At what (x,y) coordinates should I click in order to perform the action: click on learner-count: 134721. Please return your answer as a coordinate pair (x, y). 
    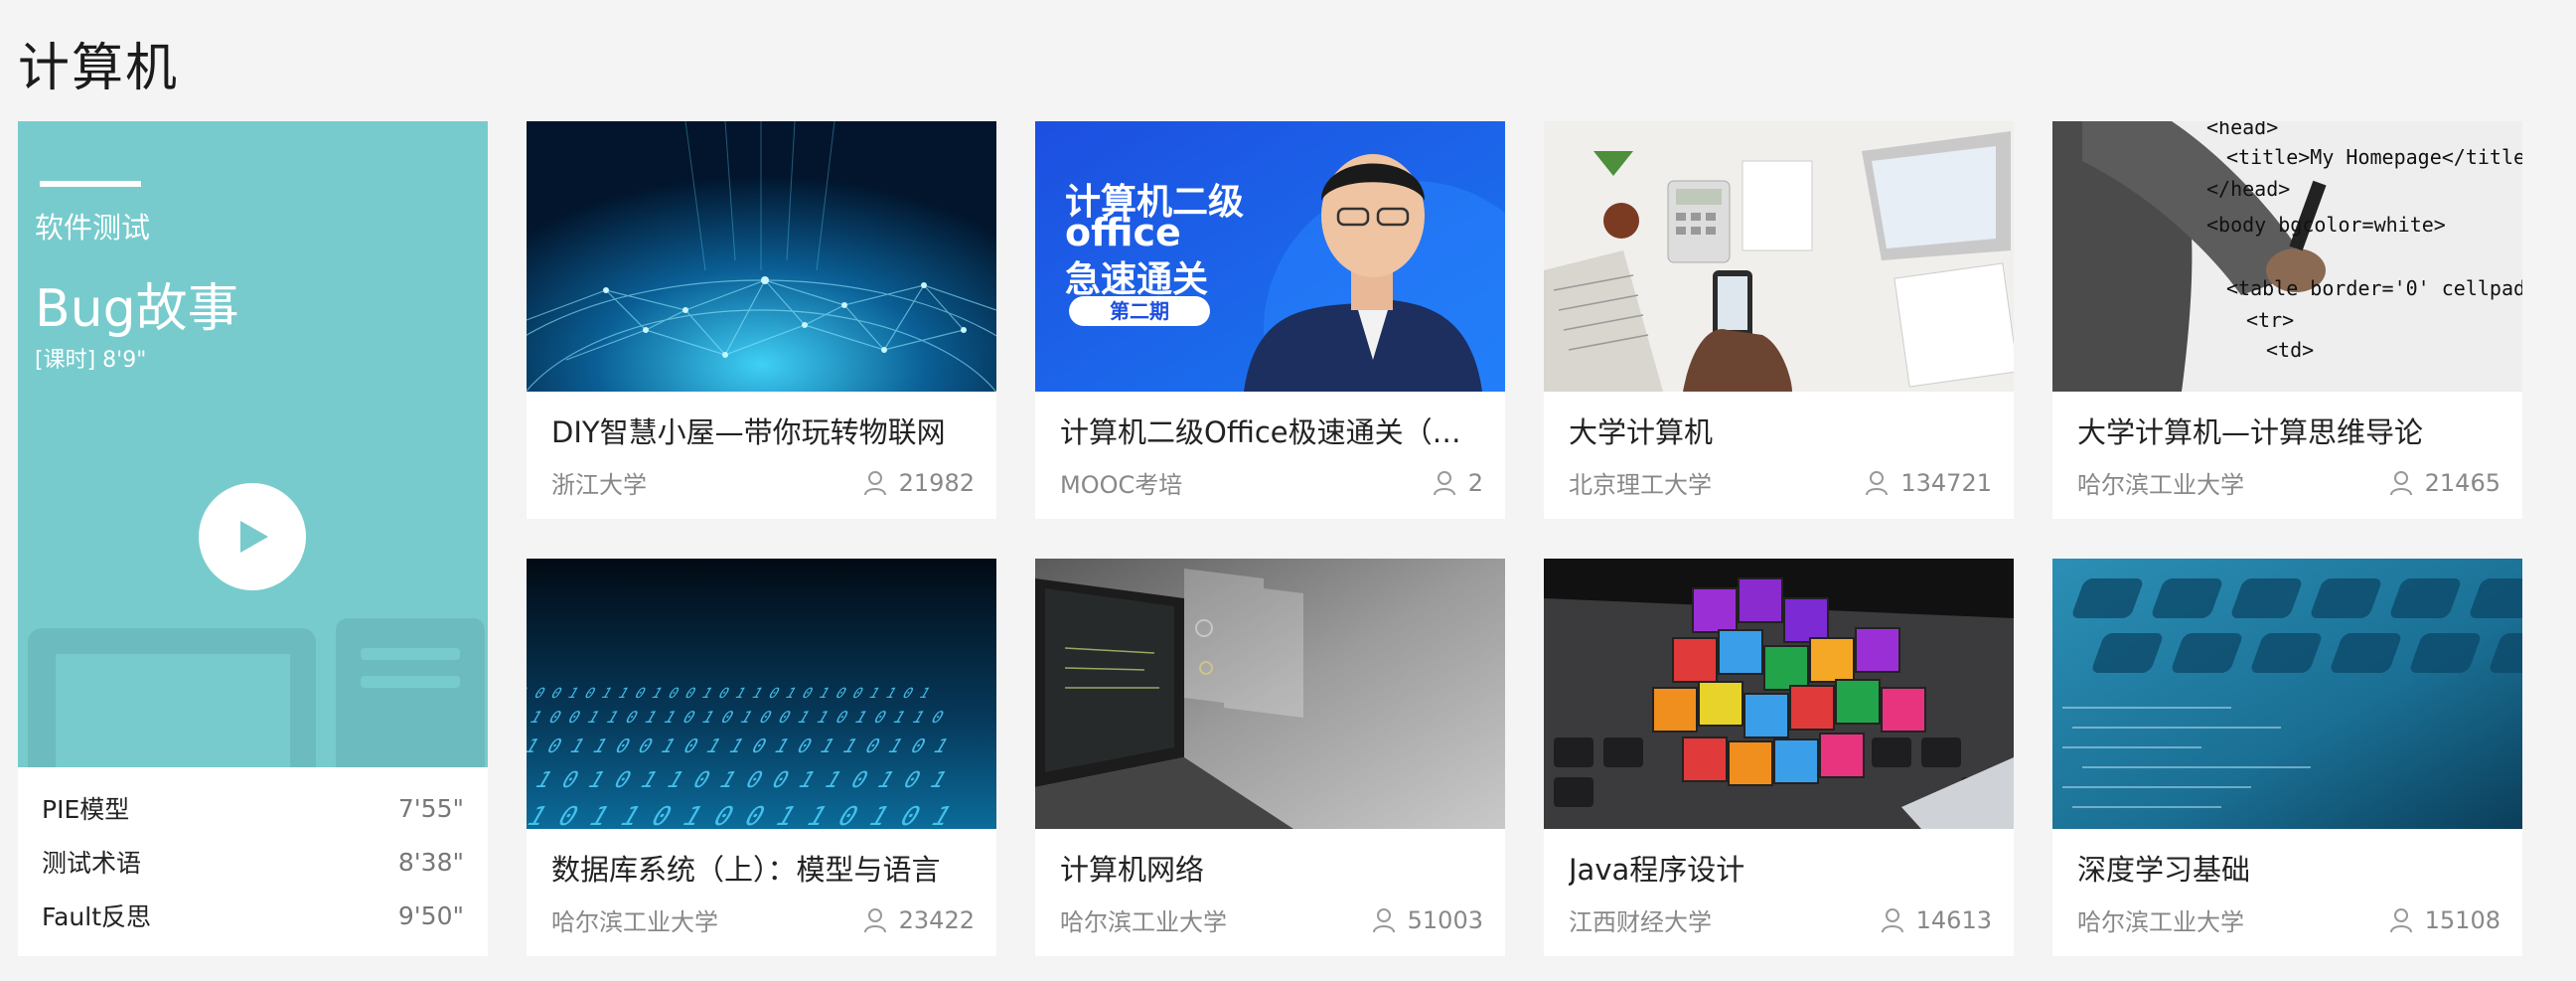
    Looking at the image, I should click on (1928, 483).